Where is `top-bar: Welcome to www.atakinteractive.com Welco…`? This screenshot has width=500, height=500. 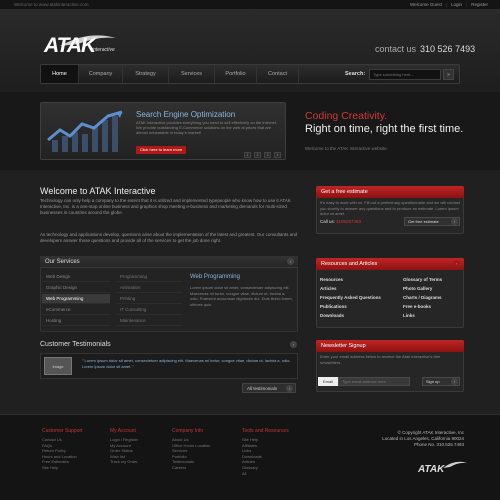 top-bar: Welcome to www.atakinteractive.com Welco… is located at coordinates (250, 5).